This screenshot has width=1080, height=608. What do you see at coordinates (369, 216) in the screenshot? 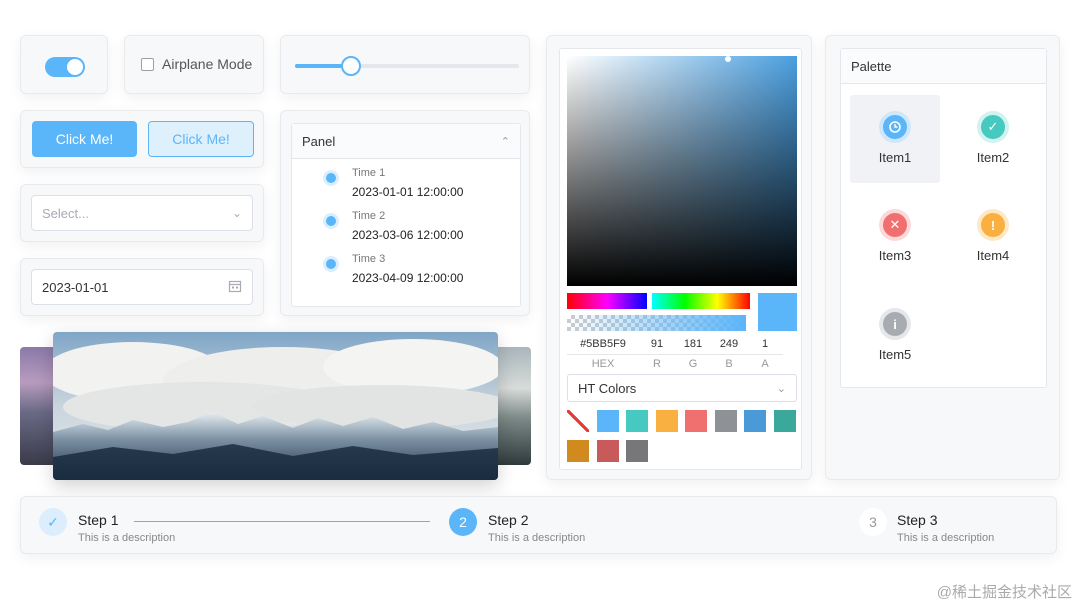
I see `timeline-label: Time 2` at bounding box center [369, 216].